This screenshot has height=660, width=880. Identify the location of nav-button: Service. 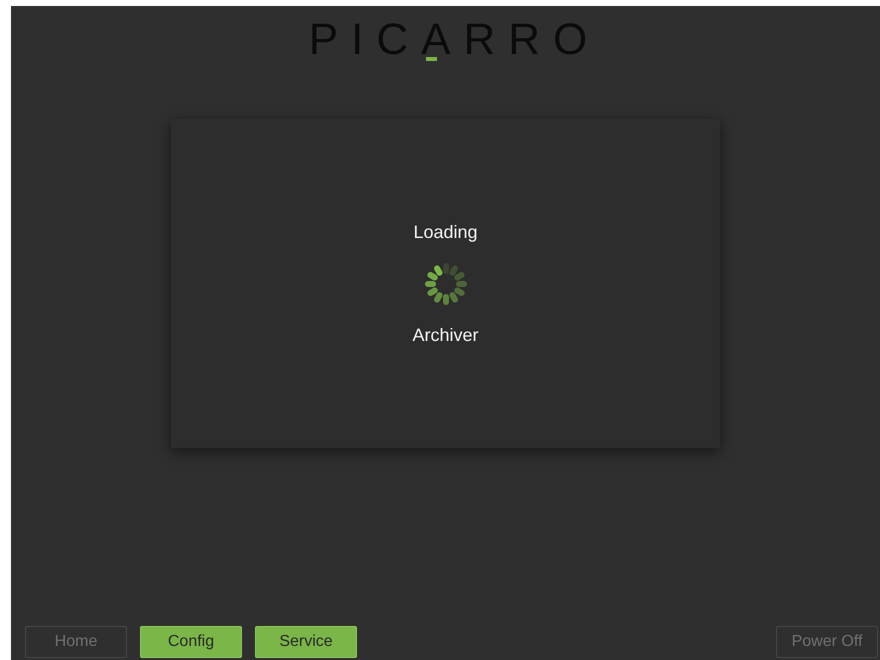
(306, 642).